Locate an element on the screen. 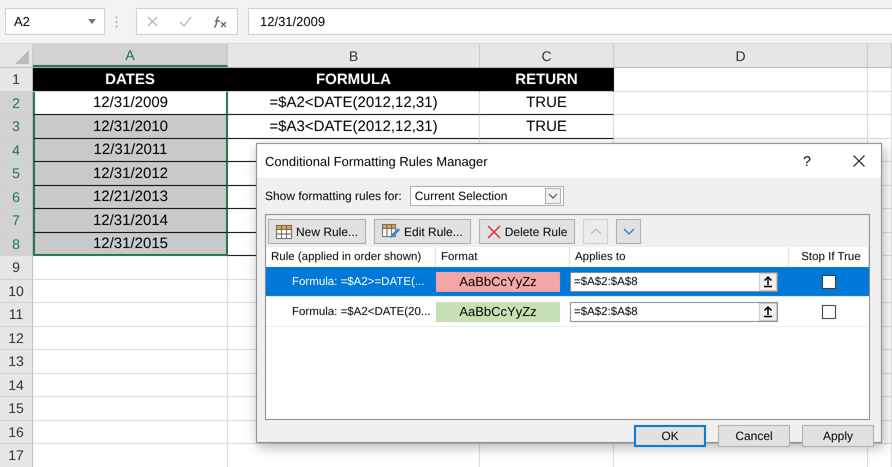 The image size is (892, 467). header-cell: FORMULA is located at coordinates (354, 80).